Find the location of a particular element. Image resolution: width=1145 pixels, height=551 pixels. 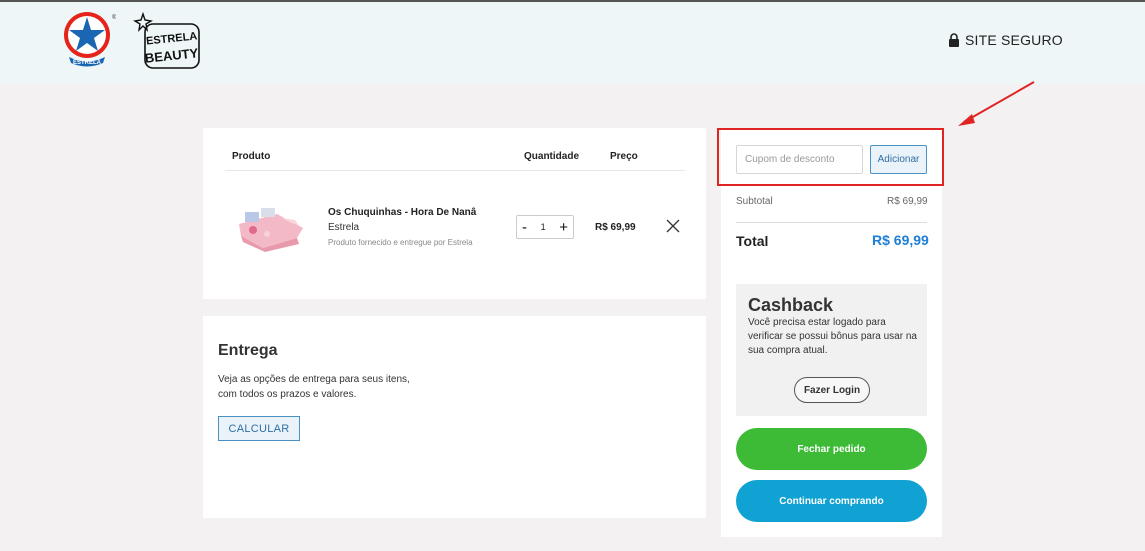

estrela-logo: ESTRELA ® is located at coordinates (88, 39).